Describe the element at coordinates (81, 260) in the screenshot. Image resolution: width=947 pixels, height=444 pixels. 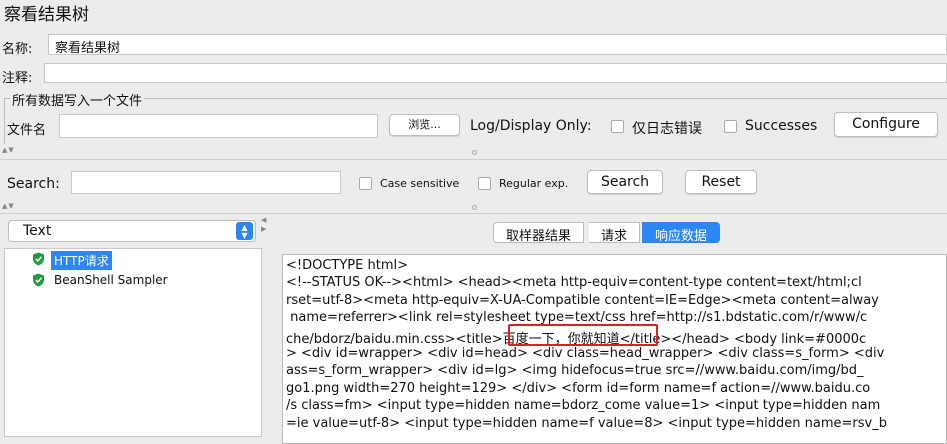
I see `tree-item-http-request: HTTP请求` at that location.